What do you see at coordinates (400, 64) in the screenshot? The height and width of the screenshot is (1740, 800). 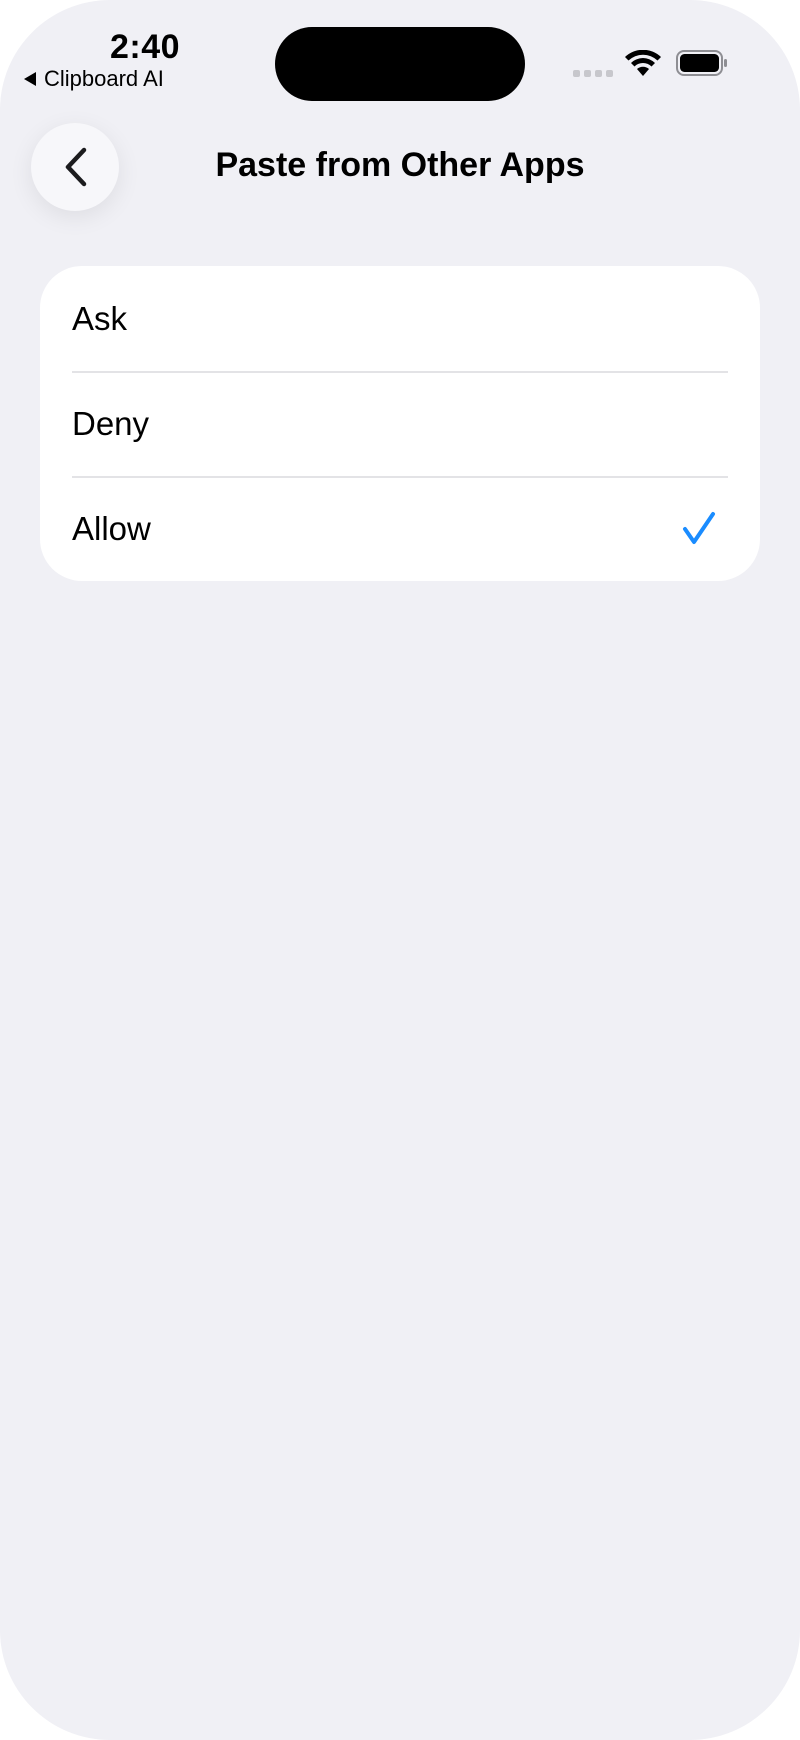 I see `dynamic-island` at bounding box center [400, 64].